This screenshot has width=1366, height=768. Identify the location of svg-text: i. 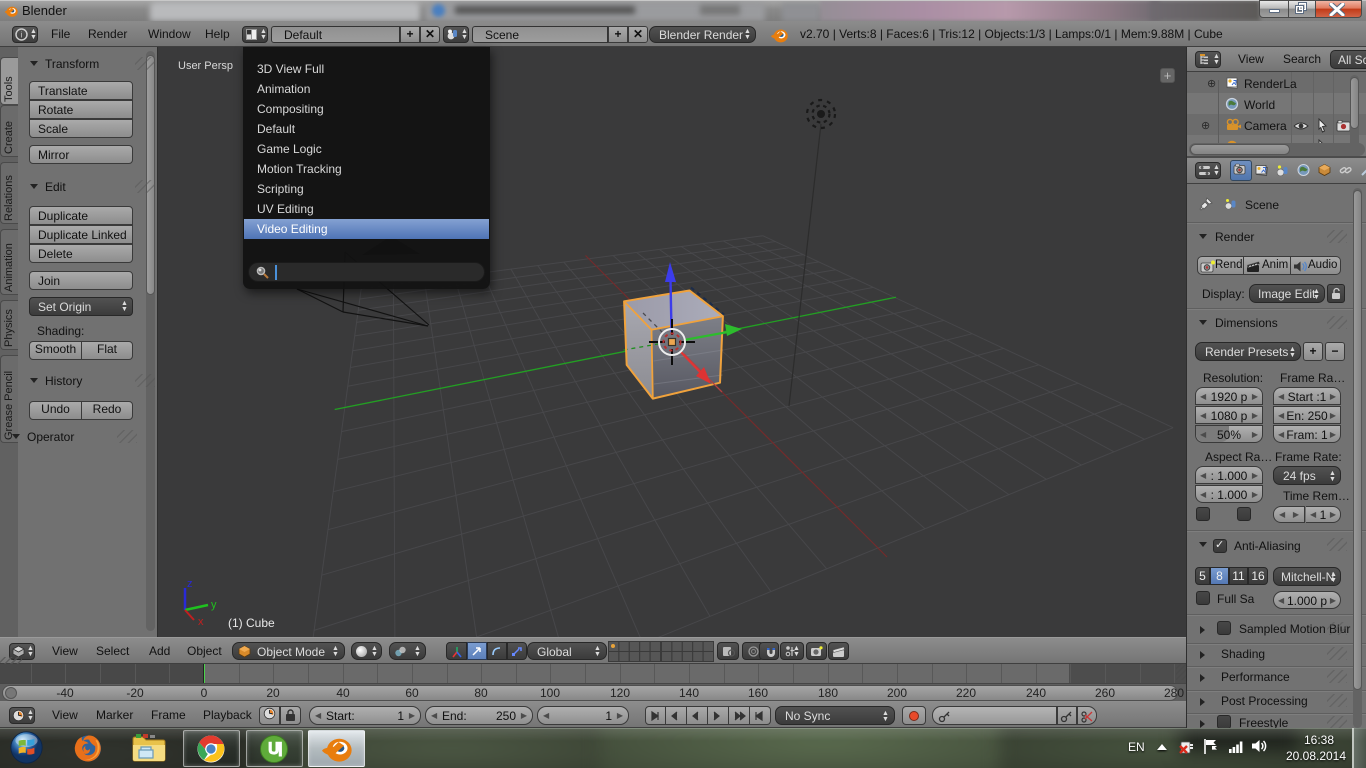
(22, 35).